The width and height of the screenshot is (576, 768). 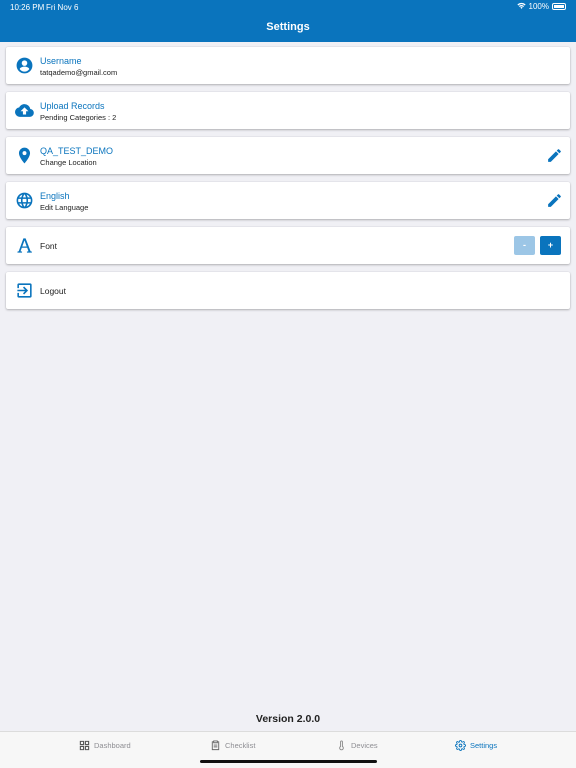 I want to click on location-card: QA_TEST_DEMO Change Location, so click(x=288, y=155).